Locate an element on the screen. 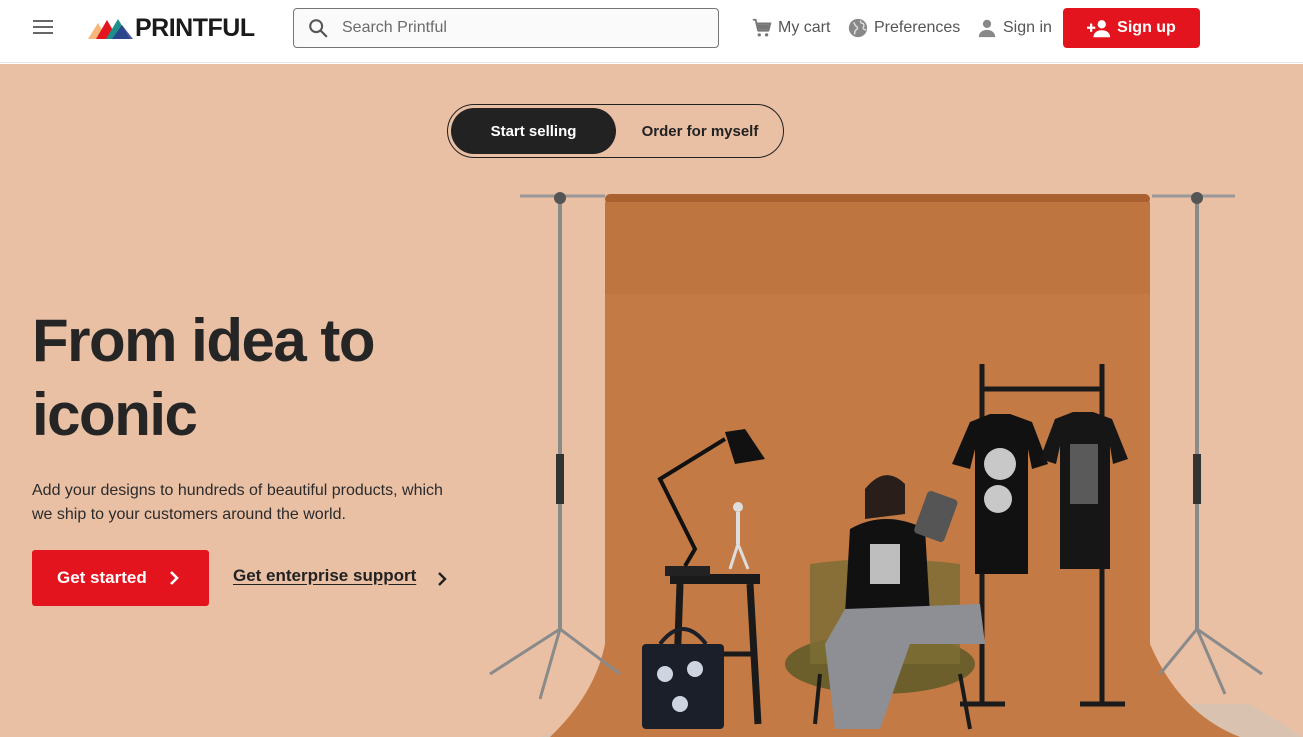  cart-link: My cart is located at coordinates (790, 28).